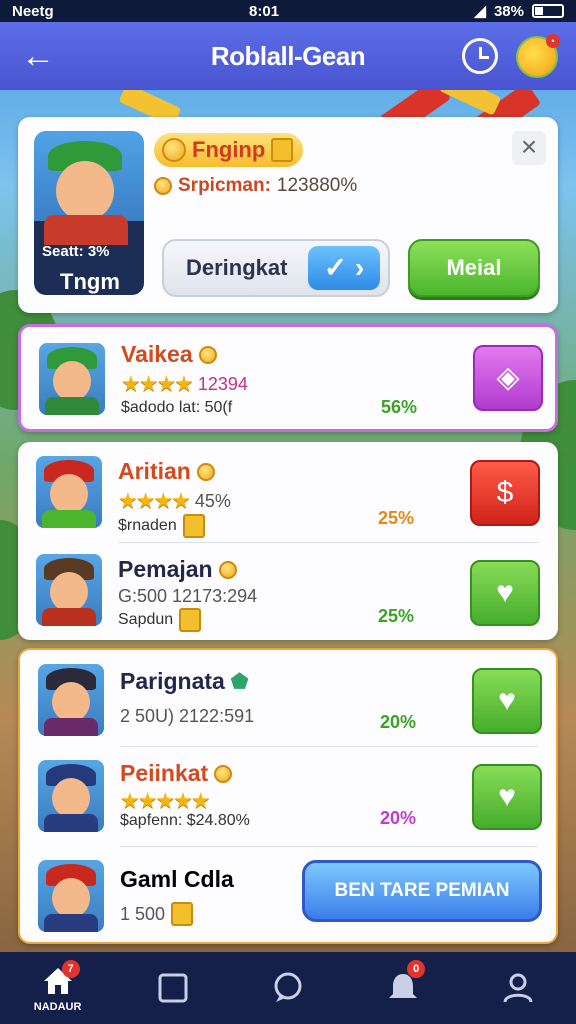 This screenshot has height=1024, width=576. What do you see at coordinates (58, 988) in the screenshot?
I see `nav-item-home: NADAUR 7` at bounding box center [58, 988].